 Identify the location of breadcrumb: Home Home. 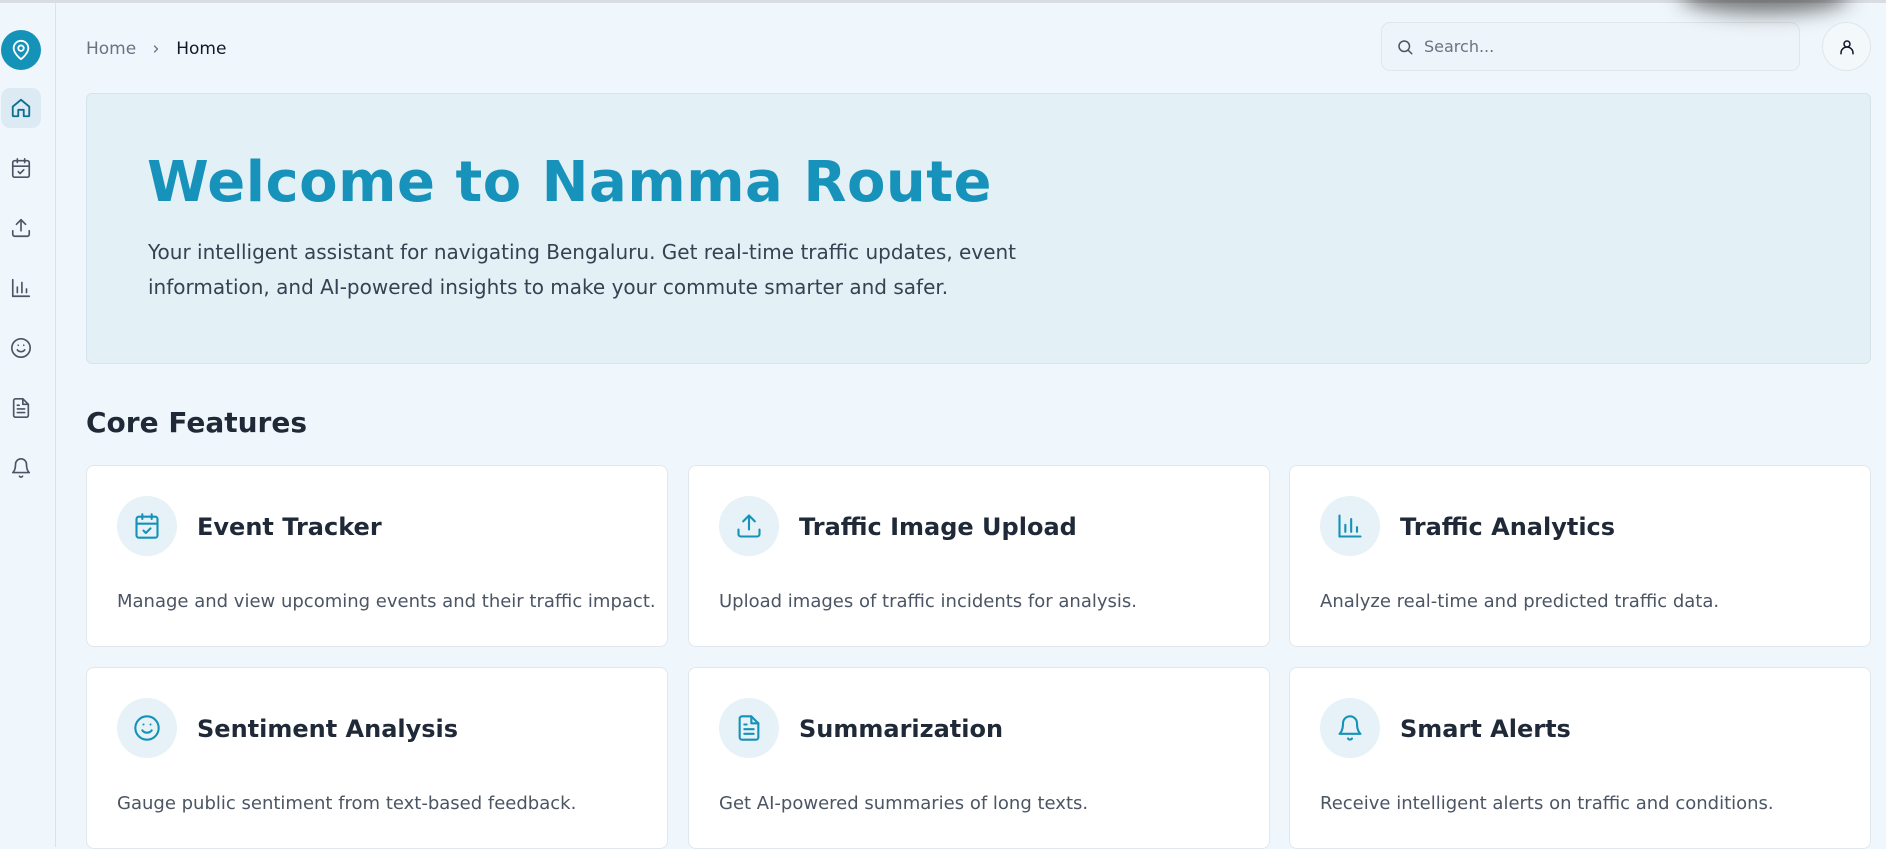
(156, 49).